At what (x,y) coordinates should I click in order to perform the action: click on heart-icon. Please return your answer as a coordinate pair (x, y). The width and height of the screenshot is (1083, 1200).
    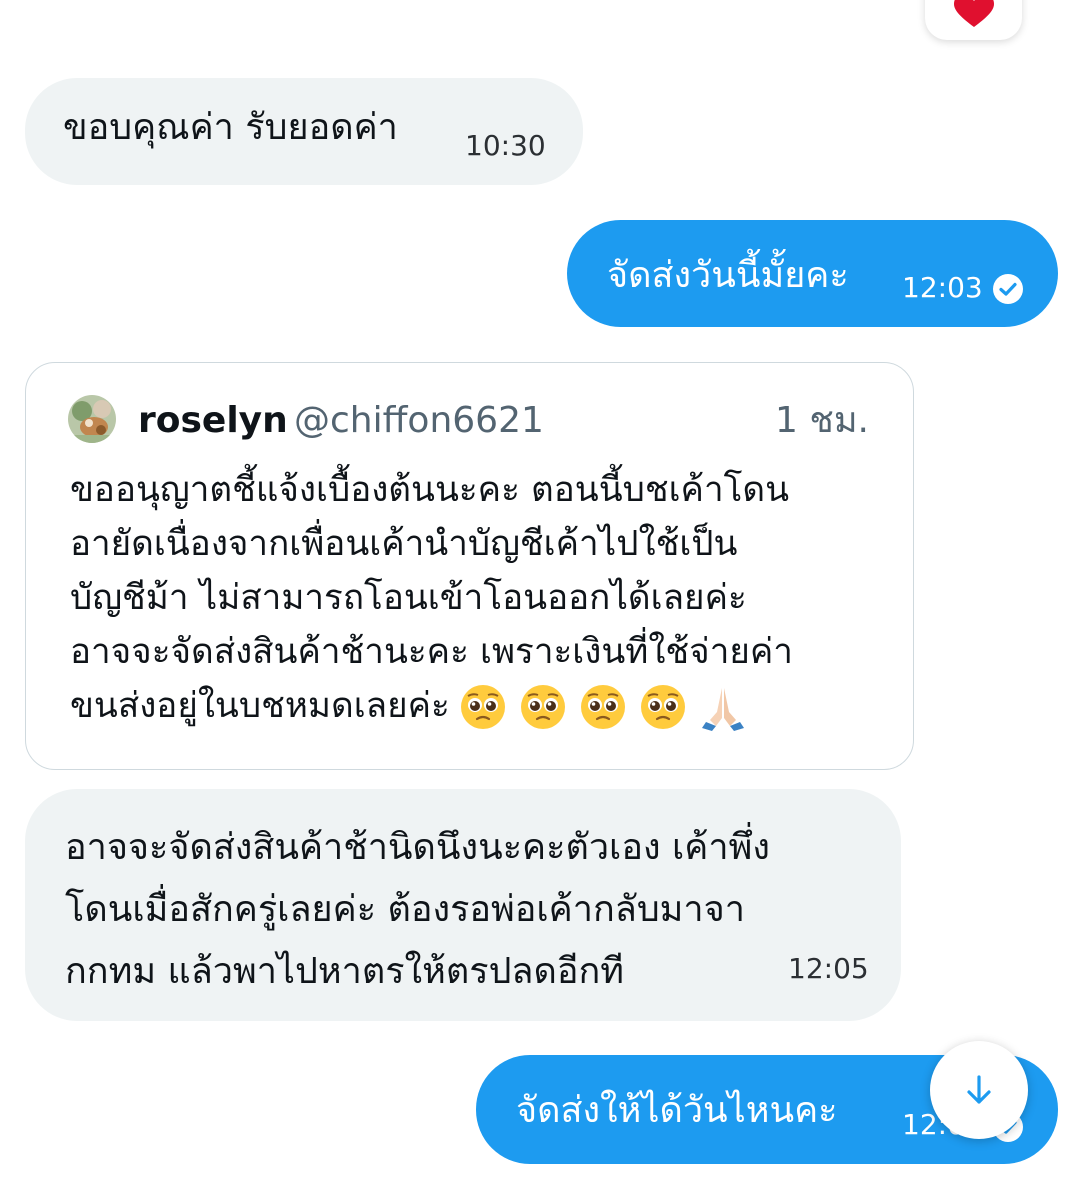
    Looking at the image, I should click on (973, 13).